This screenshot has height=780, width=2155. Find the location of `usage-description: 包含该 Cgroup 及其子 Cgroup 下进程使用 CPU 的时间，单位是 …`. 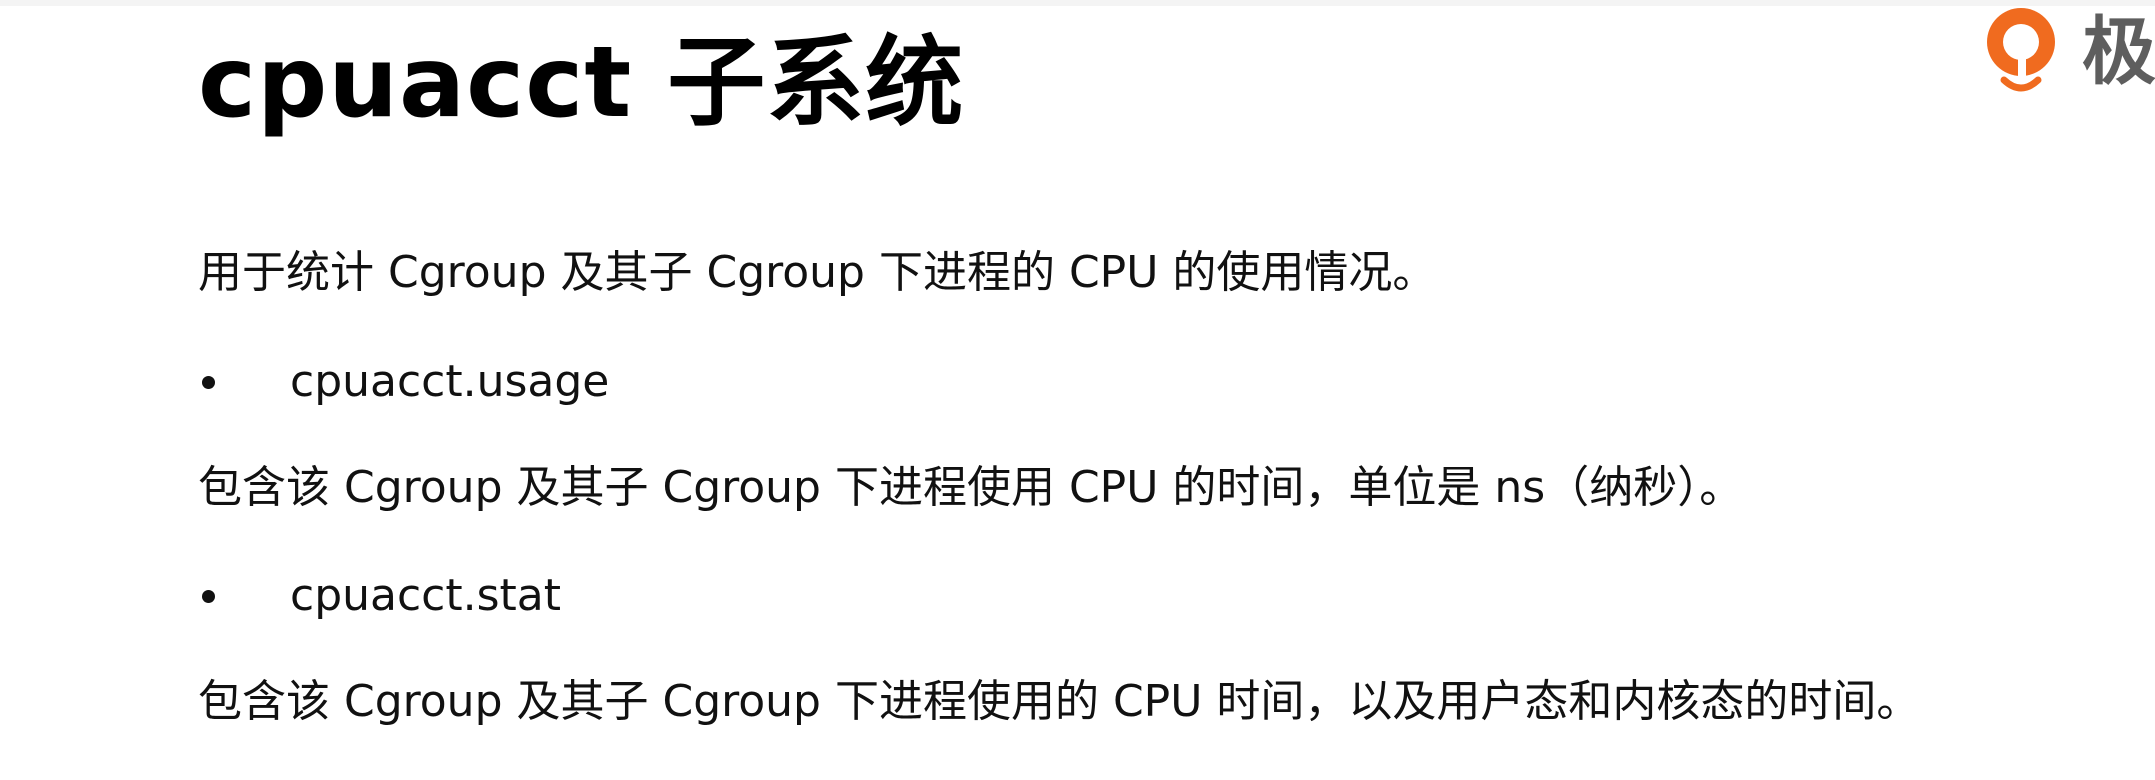

usage-description: 包含该 Cgroup 及其子 Cgroup 下进程使用 CPU 的时间，单位是 … is located at coordinates (971, 487).